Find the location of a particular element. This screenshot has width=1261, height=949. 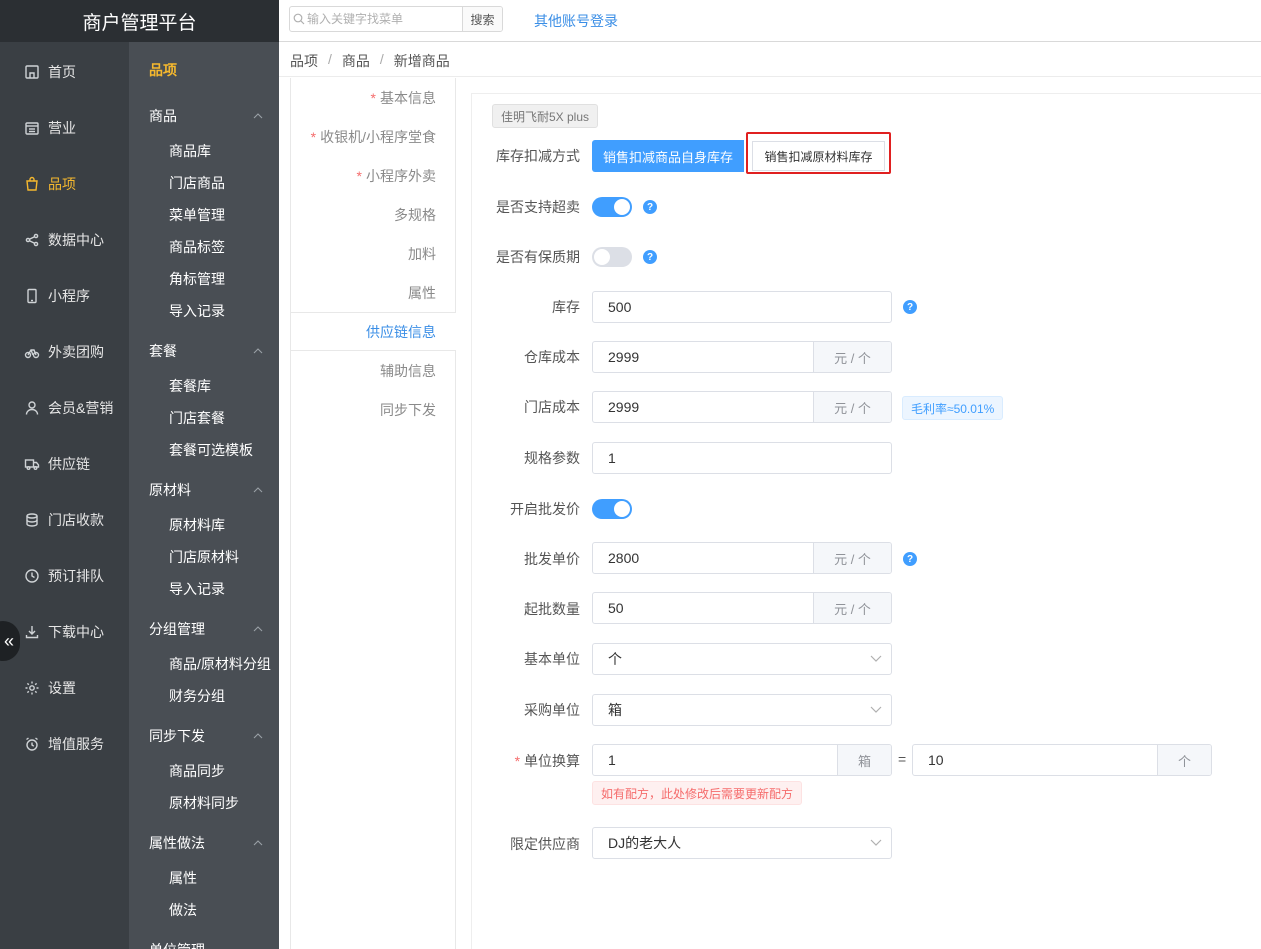

subnav-item: 菜单管理 is located at coordinates (197, 215).